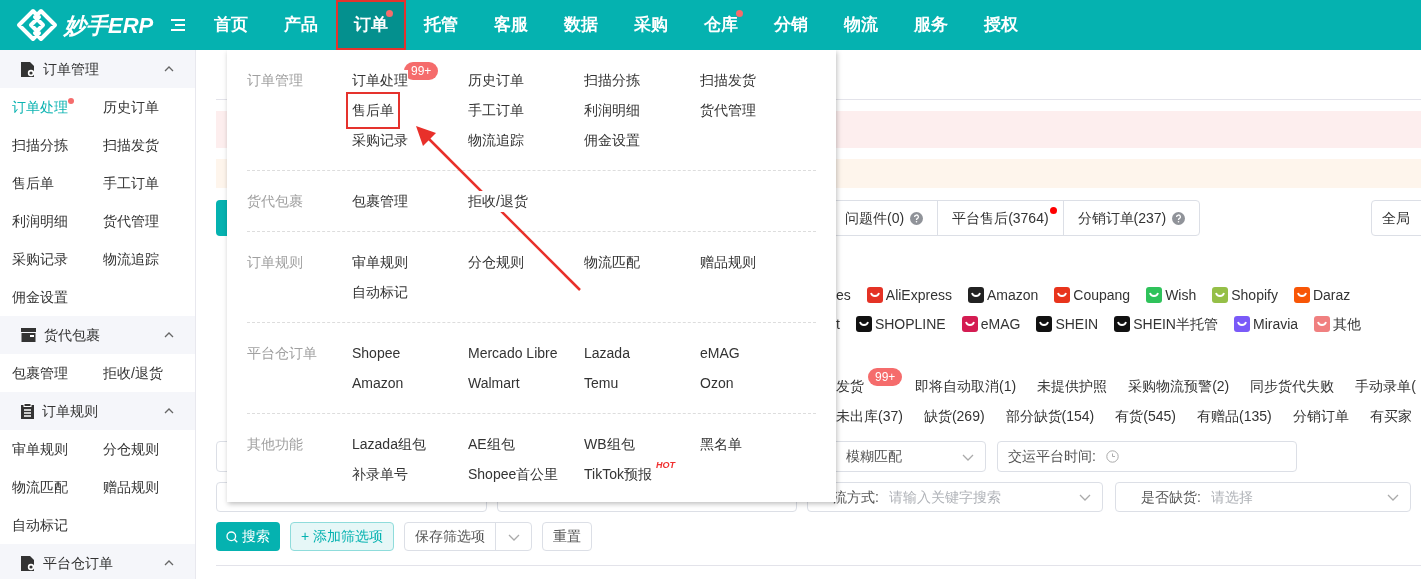  Describe the element at coordinates (838, 324) in the screenshot. I see `platform-label: t` at that location.